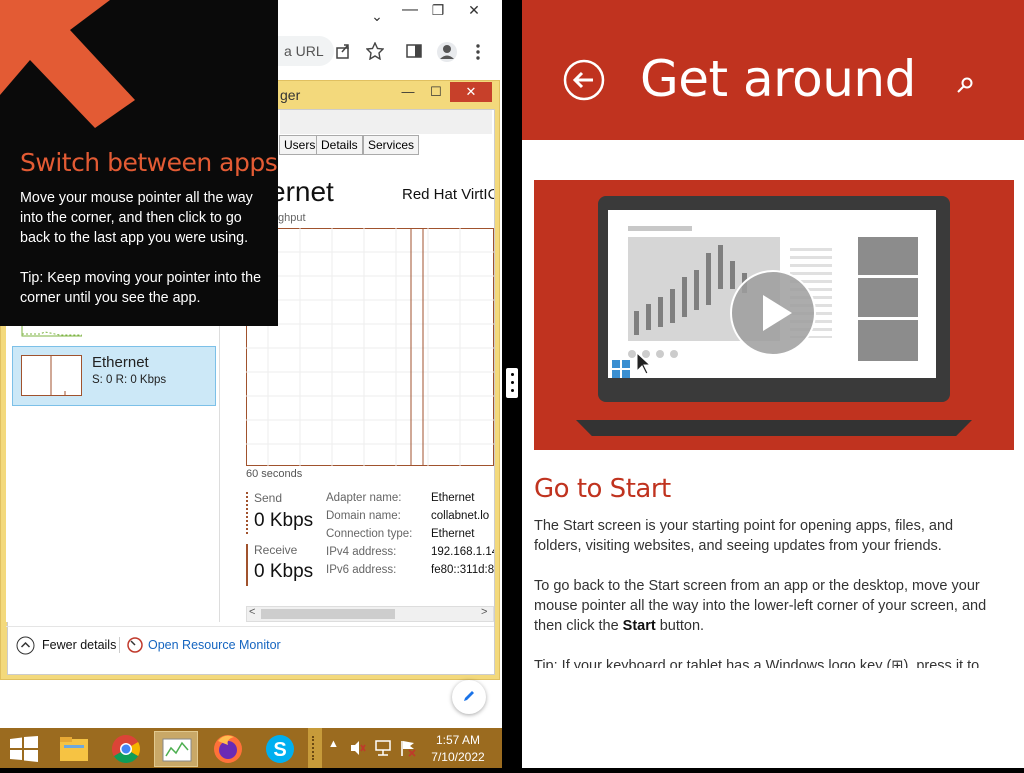  I want to click on tm-close-button: ✕, so click(471, 92).